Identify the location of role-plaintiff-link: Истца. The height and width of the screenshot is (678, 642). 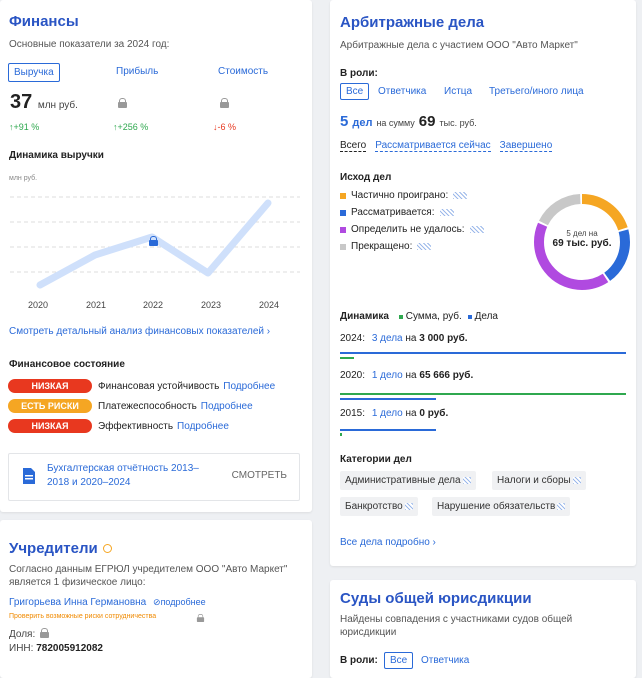
(458, 91).